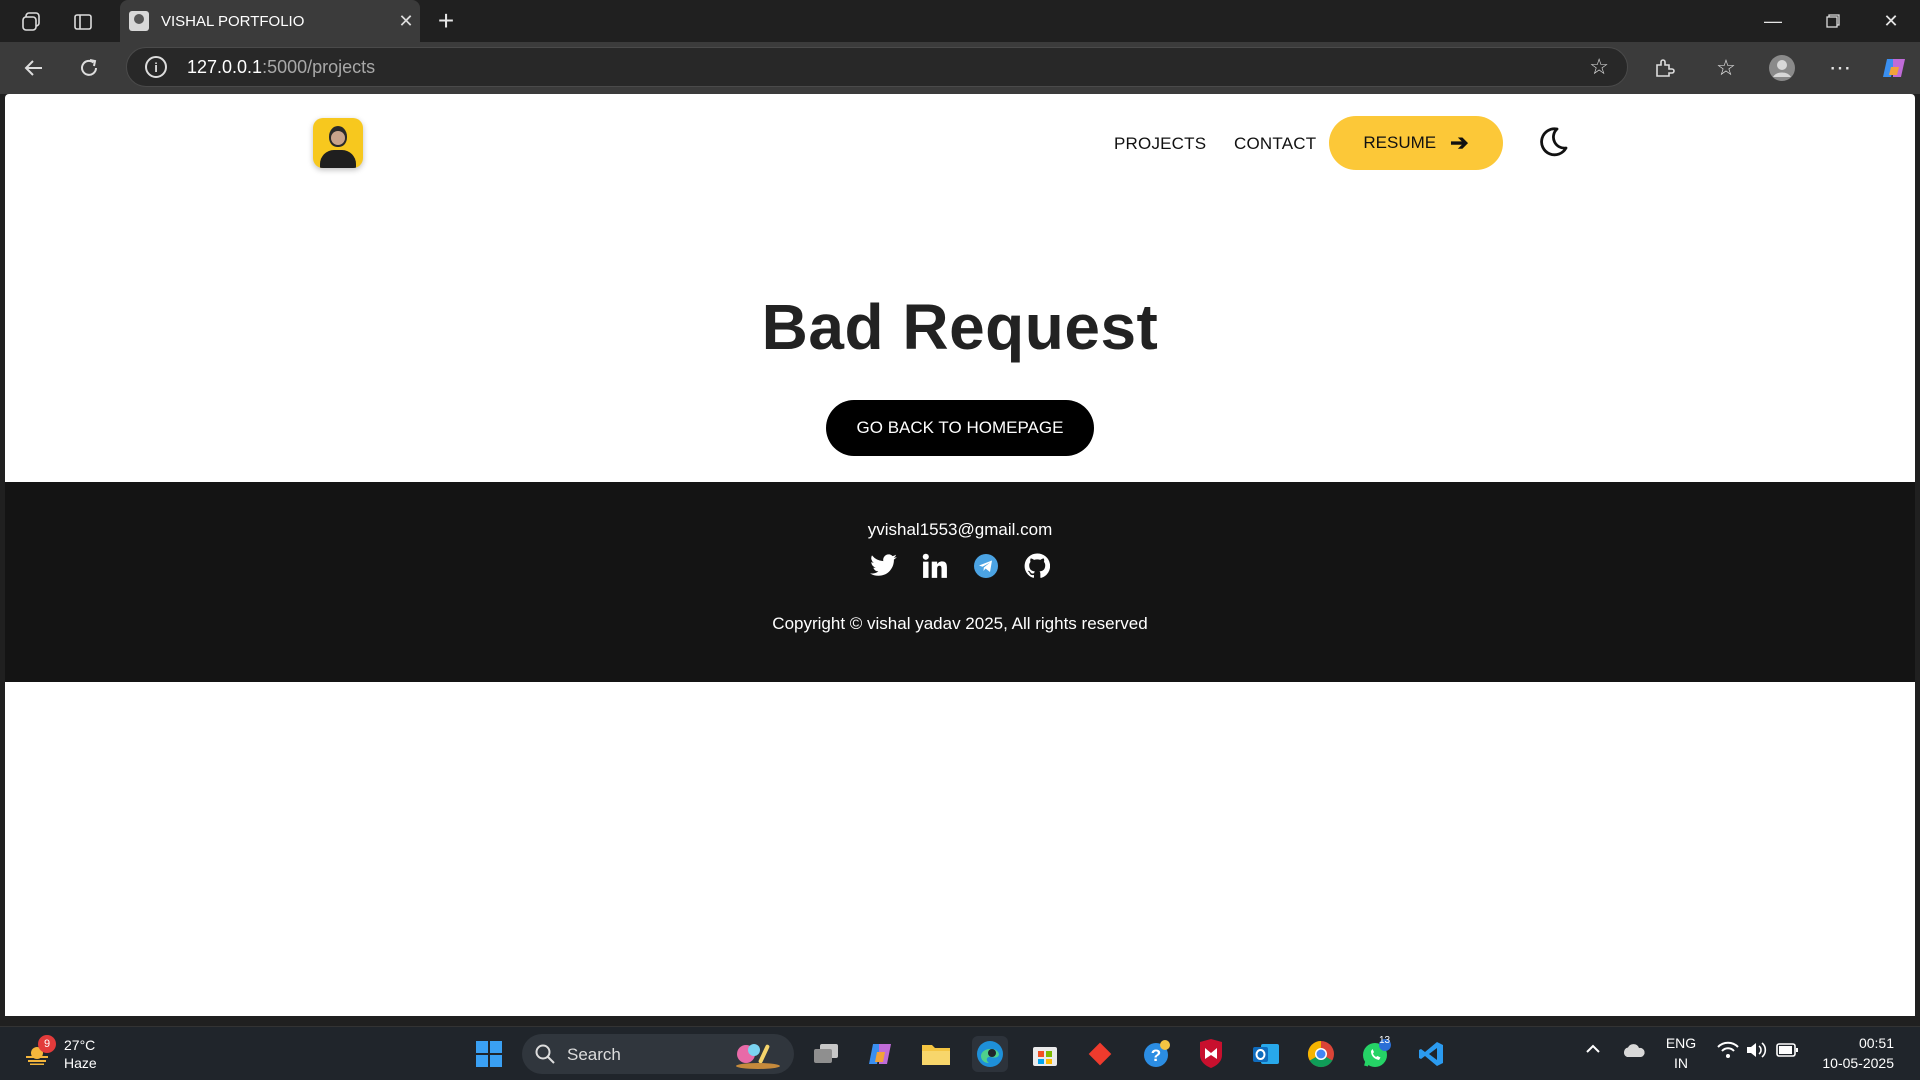  I want to click on weather-widget: 9 27°C Haze, so click(80, 1054).